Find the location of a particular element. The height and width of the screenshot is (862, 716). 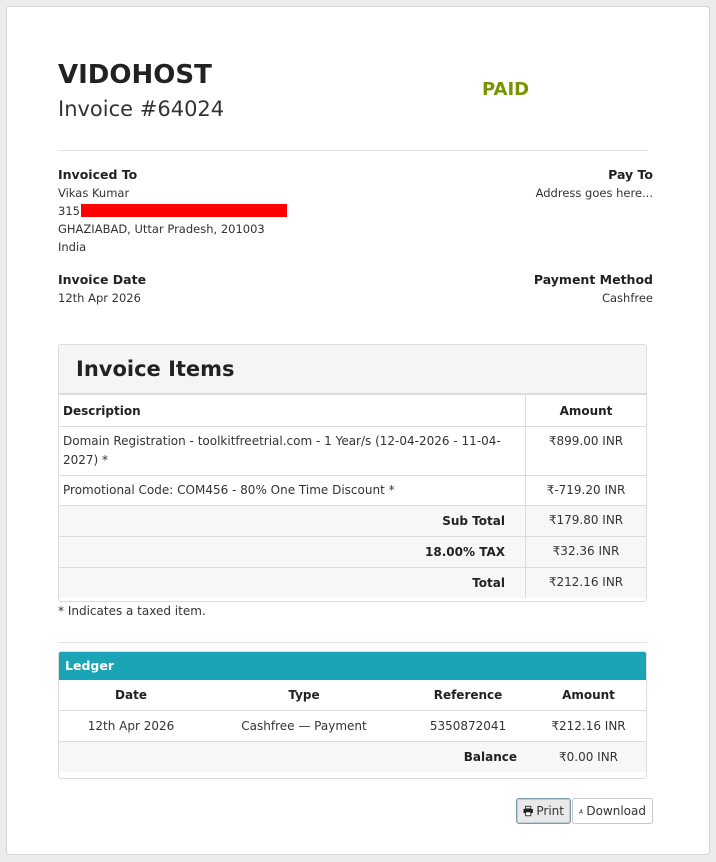

ledger-col-amount: Amount is located at coordinates (588, 695).